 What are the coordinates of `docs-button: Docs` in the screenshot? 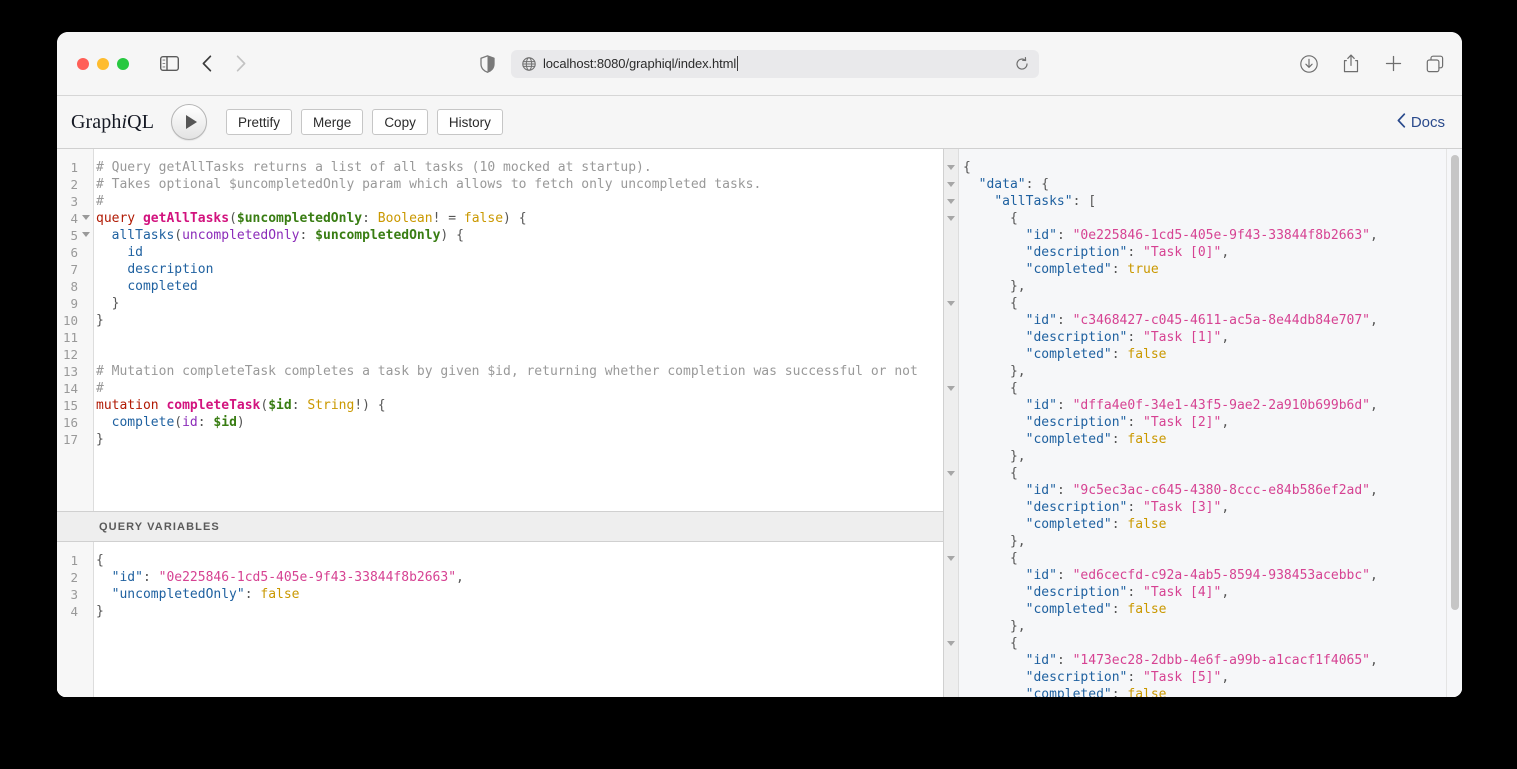 It's located at (1421, 122).